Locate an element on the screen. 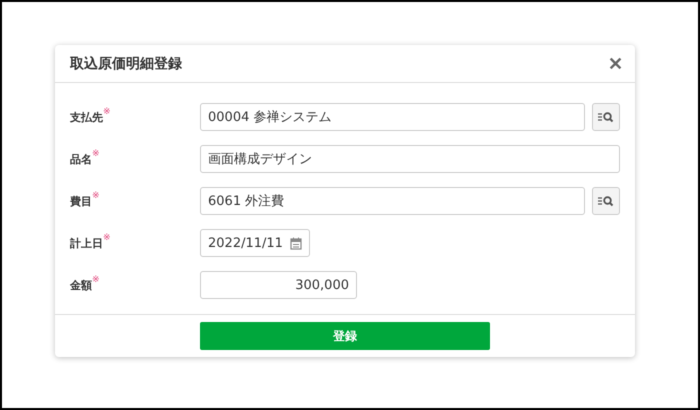  calendar-icon is located at coordinates (296, 243).